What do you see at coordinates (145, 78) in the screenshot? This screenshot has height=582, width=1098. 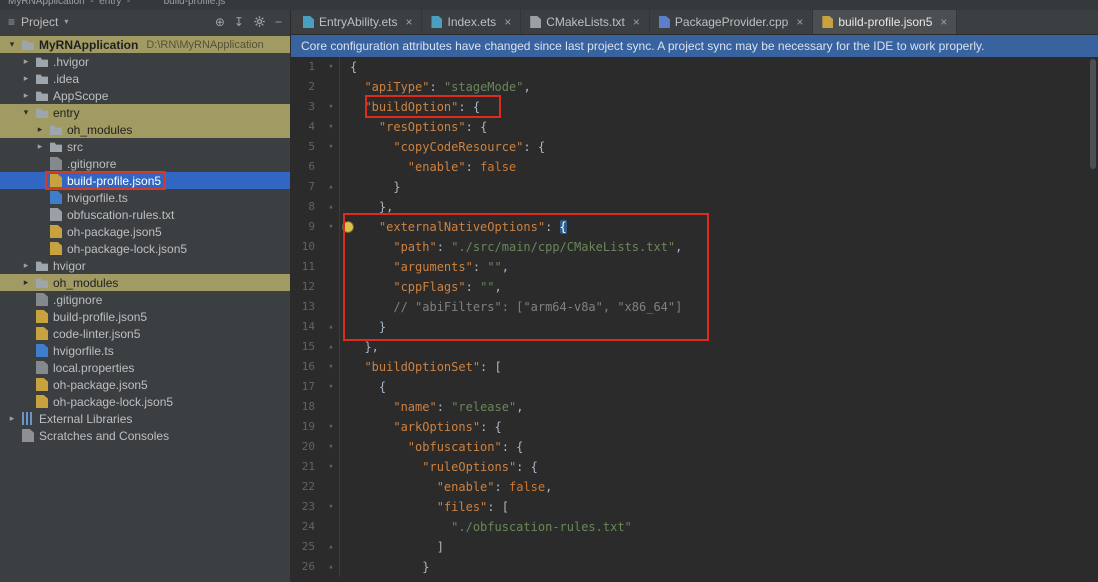 I see `tree-item-.idea: ▸ .idea` at bounding box center [145, 78].